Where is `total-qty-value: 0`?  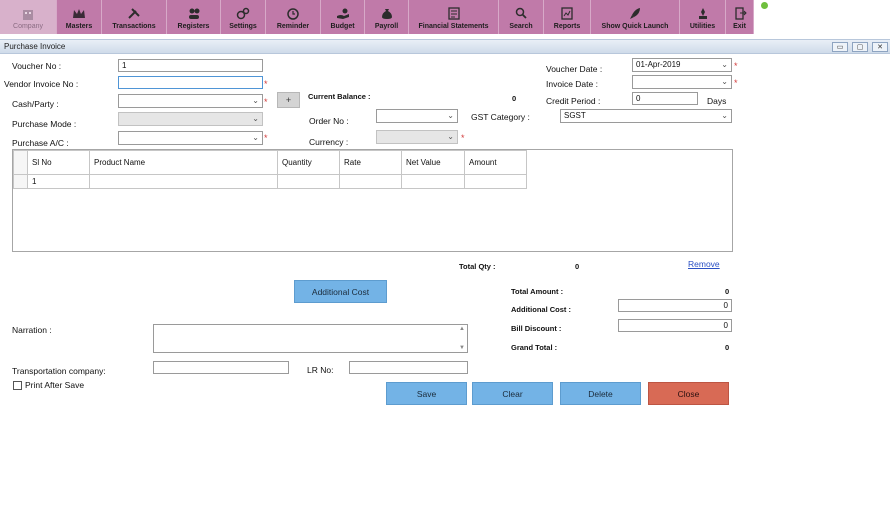
total-qty-value: 0 is located at coordinates (577, 266).